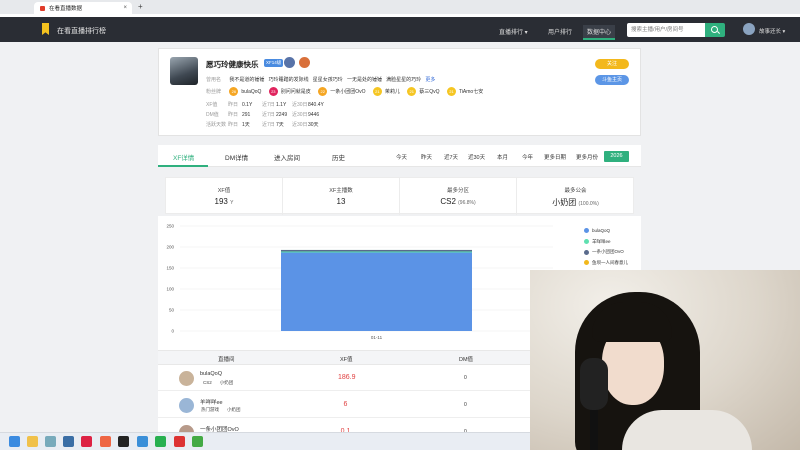 The height and width of the screenshot is (450, 800). Describe the element at coordinates (289, 91) in the screenshot. I see `fan-badge: 23 别问问就是皮` at that location.